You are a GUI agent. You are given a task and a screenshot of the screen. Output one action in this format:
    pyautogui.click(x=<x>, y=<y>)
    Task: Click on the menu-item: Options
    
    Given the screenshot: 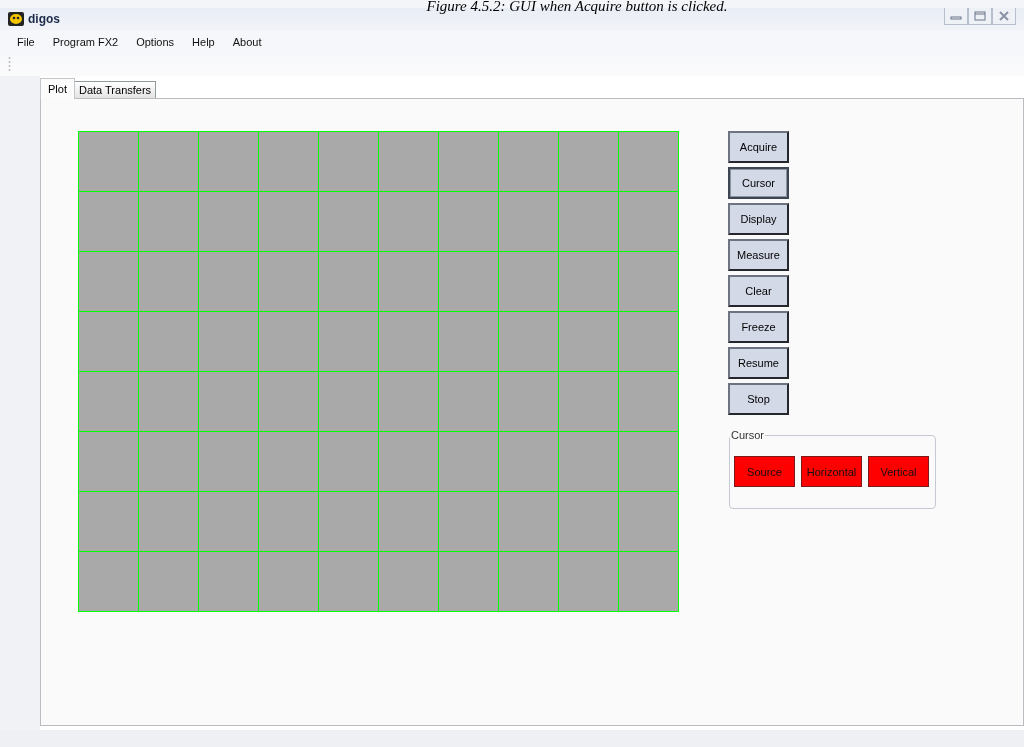 What is the action you would take?
    pyautogui.click(x=155, y=42)
    